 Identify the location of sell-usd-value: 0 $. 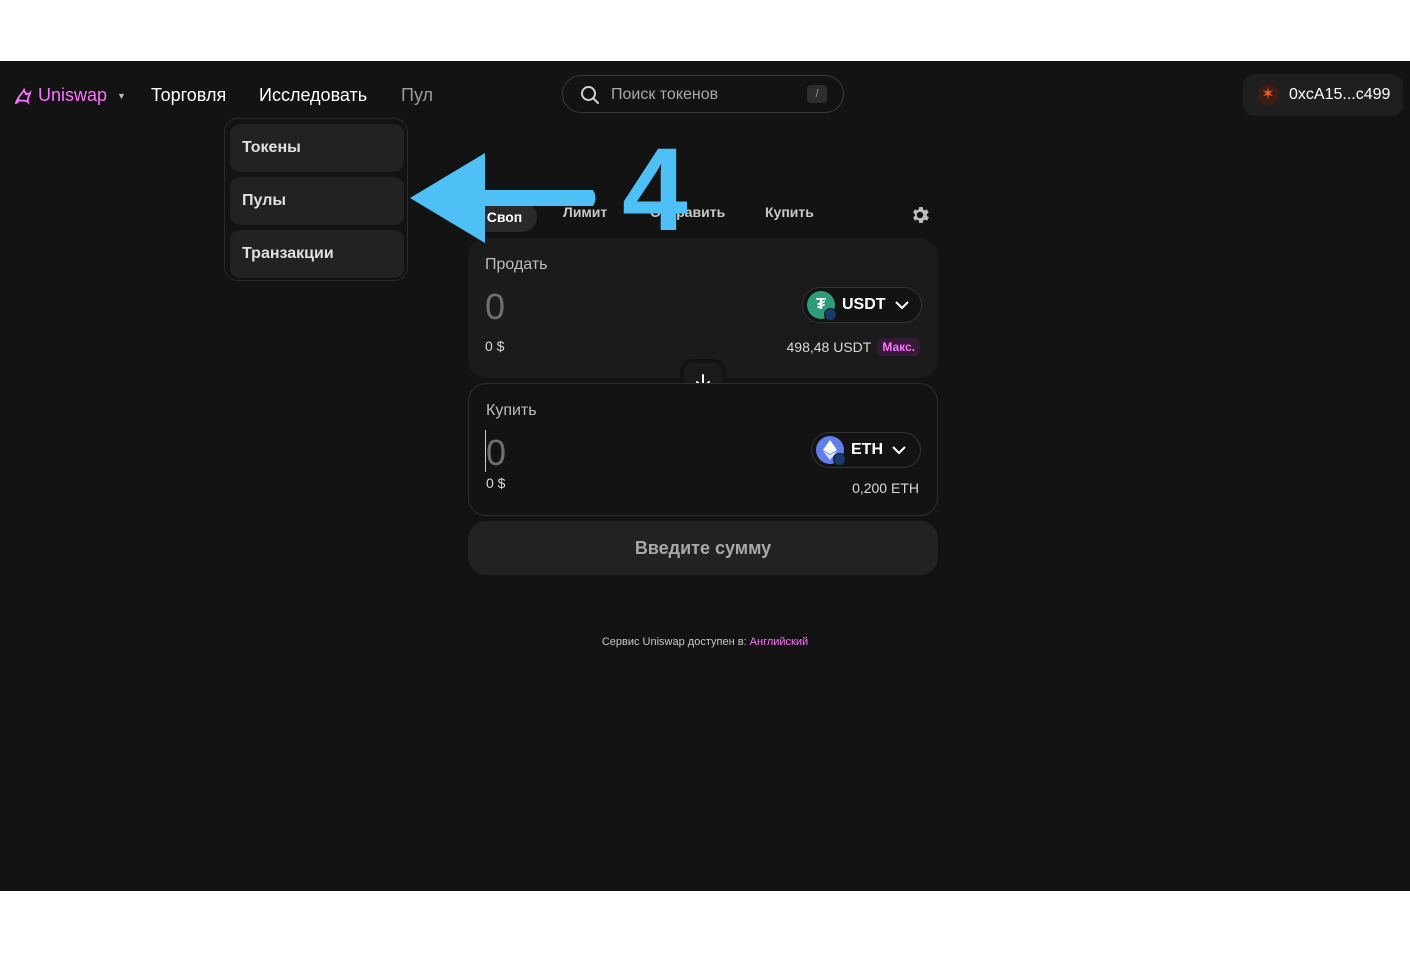
(495, 346).